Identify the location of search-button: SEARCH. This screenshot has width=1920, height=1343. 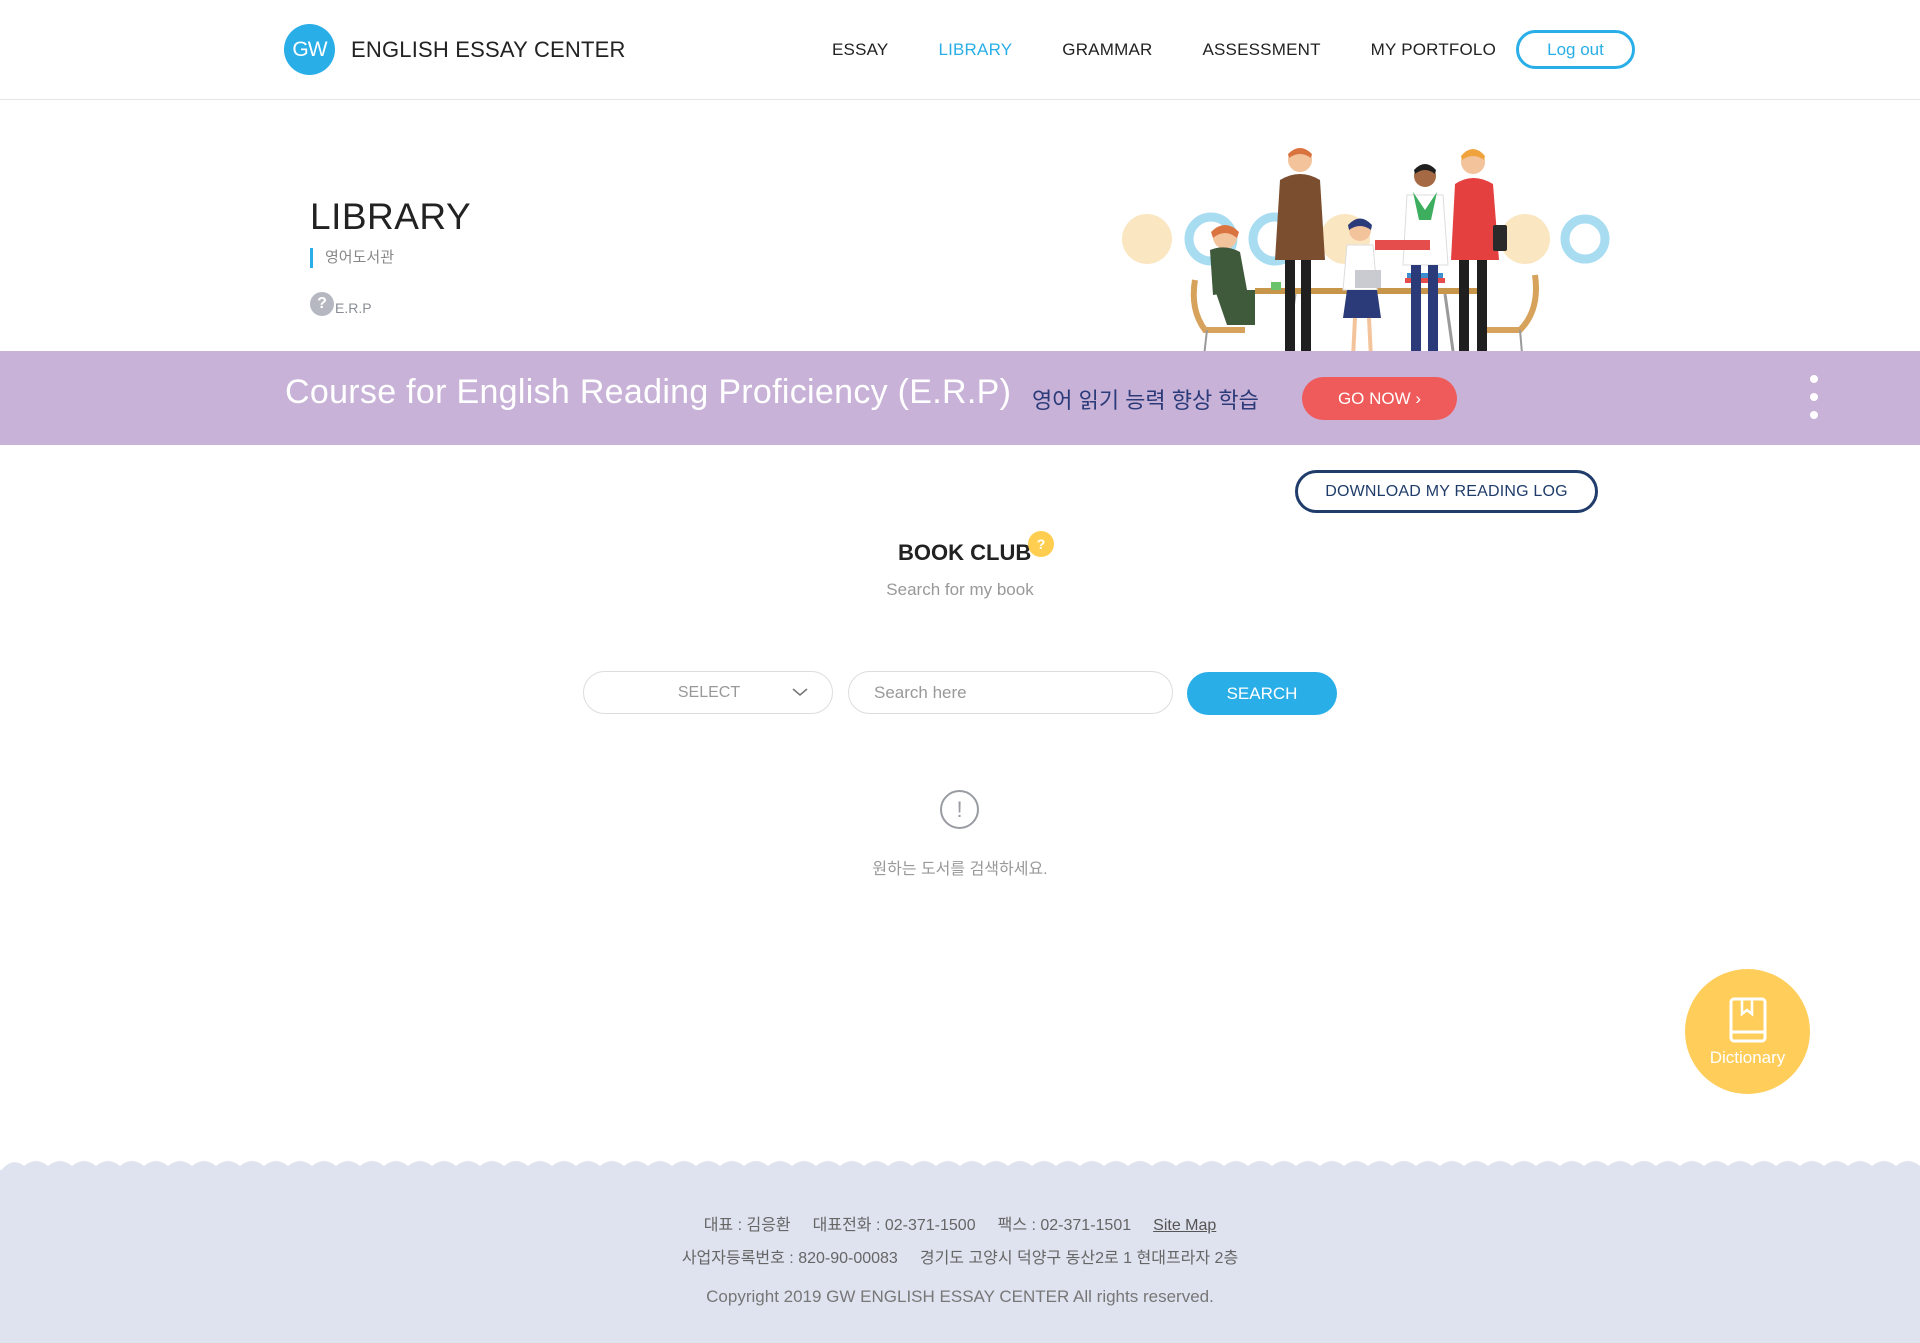
(1262, 693).